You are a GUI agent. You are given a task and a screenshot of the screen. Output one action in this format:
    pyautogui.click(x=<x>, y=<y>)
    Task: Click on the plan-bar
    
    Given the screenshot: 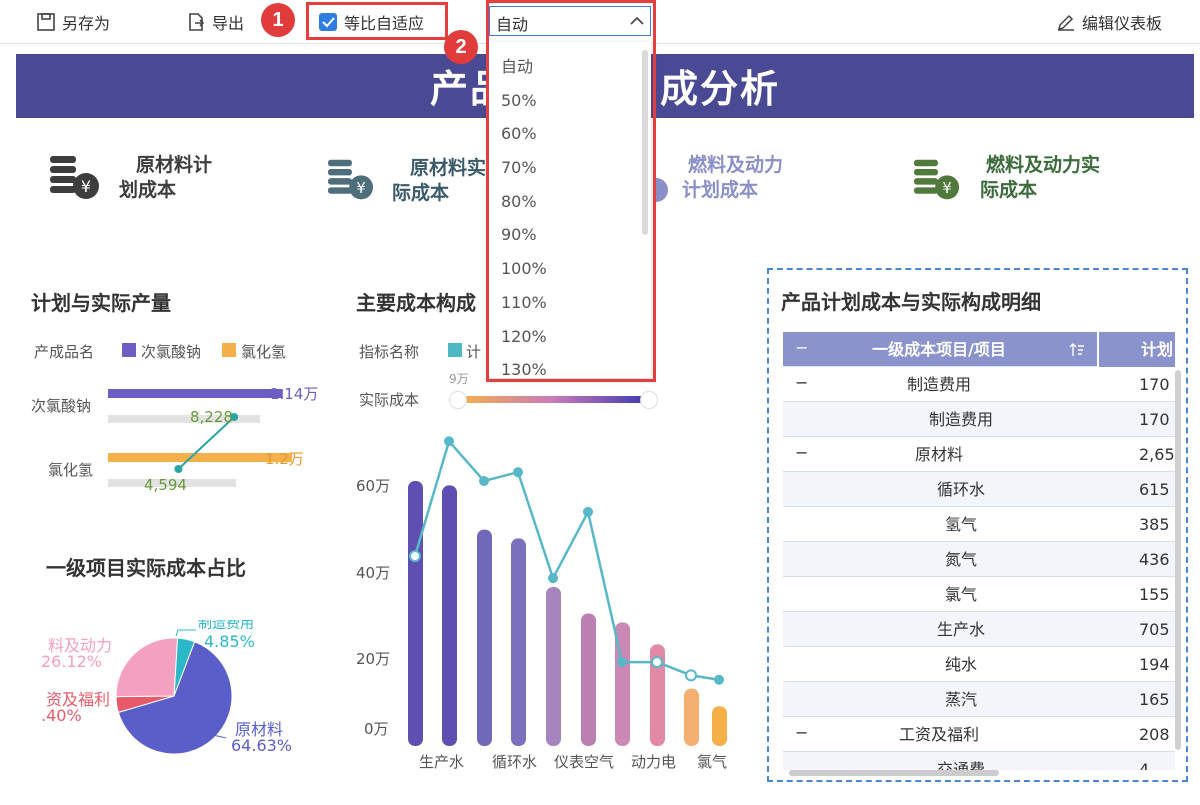 What is the action you would take?
    pyautogui.click(x=195, y=393)
    